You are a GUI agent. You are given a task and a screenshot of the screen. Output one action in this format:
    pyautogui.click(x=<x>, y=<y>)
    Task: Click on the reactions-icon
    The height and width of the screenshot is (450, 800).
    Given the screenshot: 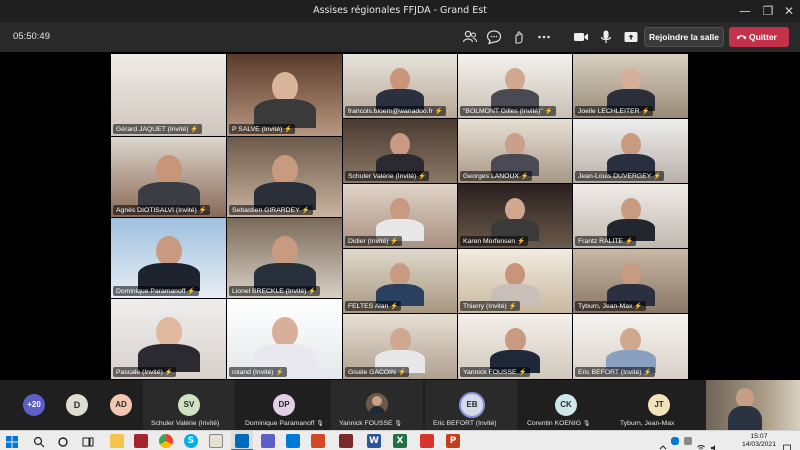 What is the action you would take?
    pyautogui.click(x=519, y=37)
    